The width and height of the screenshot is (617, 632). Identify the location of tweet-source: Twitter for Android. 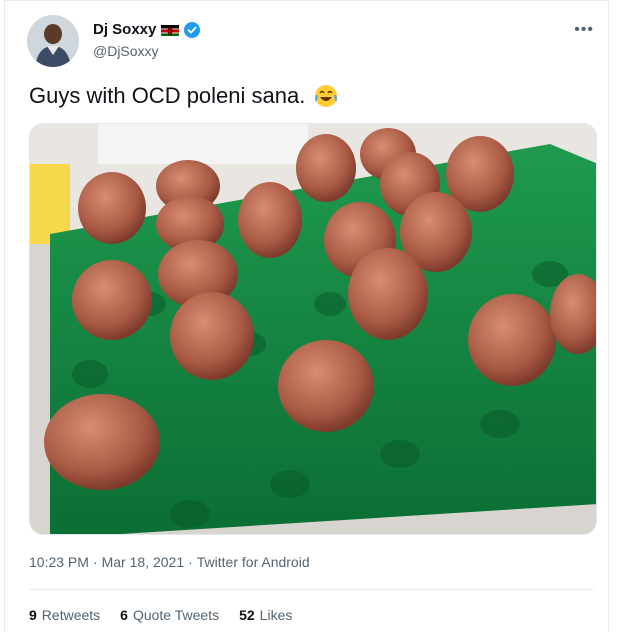
(253, 562).